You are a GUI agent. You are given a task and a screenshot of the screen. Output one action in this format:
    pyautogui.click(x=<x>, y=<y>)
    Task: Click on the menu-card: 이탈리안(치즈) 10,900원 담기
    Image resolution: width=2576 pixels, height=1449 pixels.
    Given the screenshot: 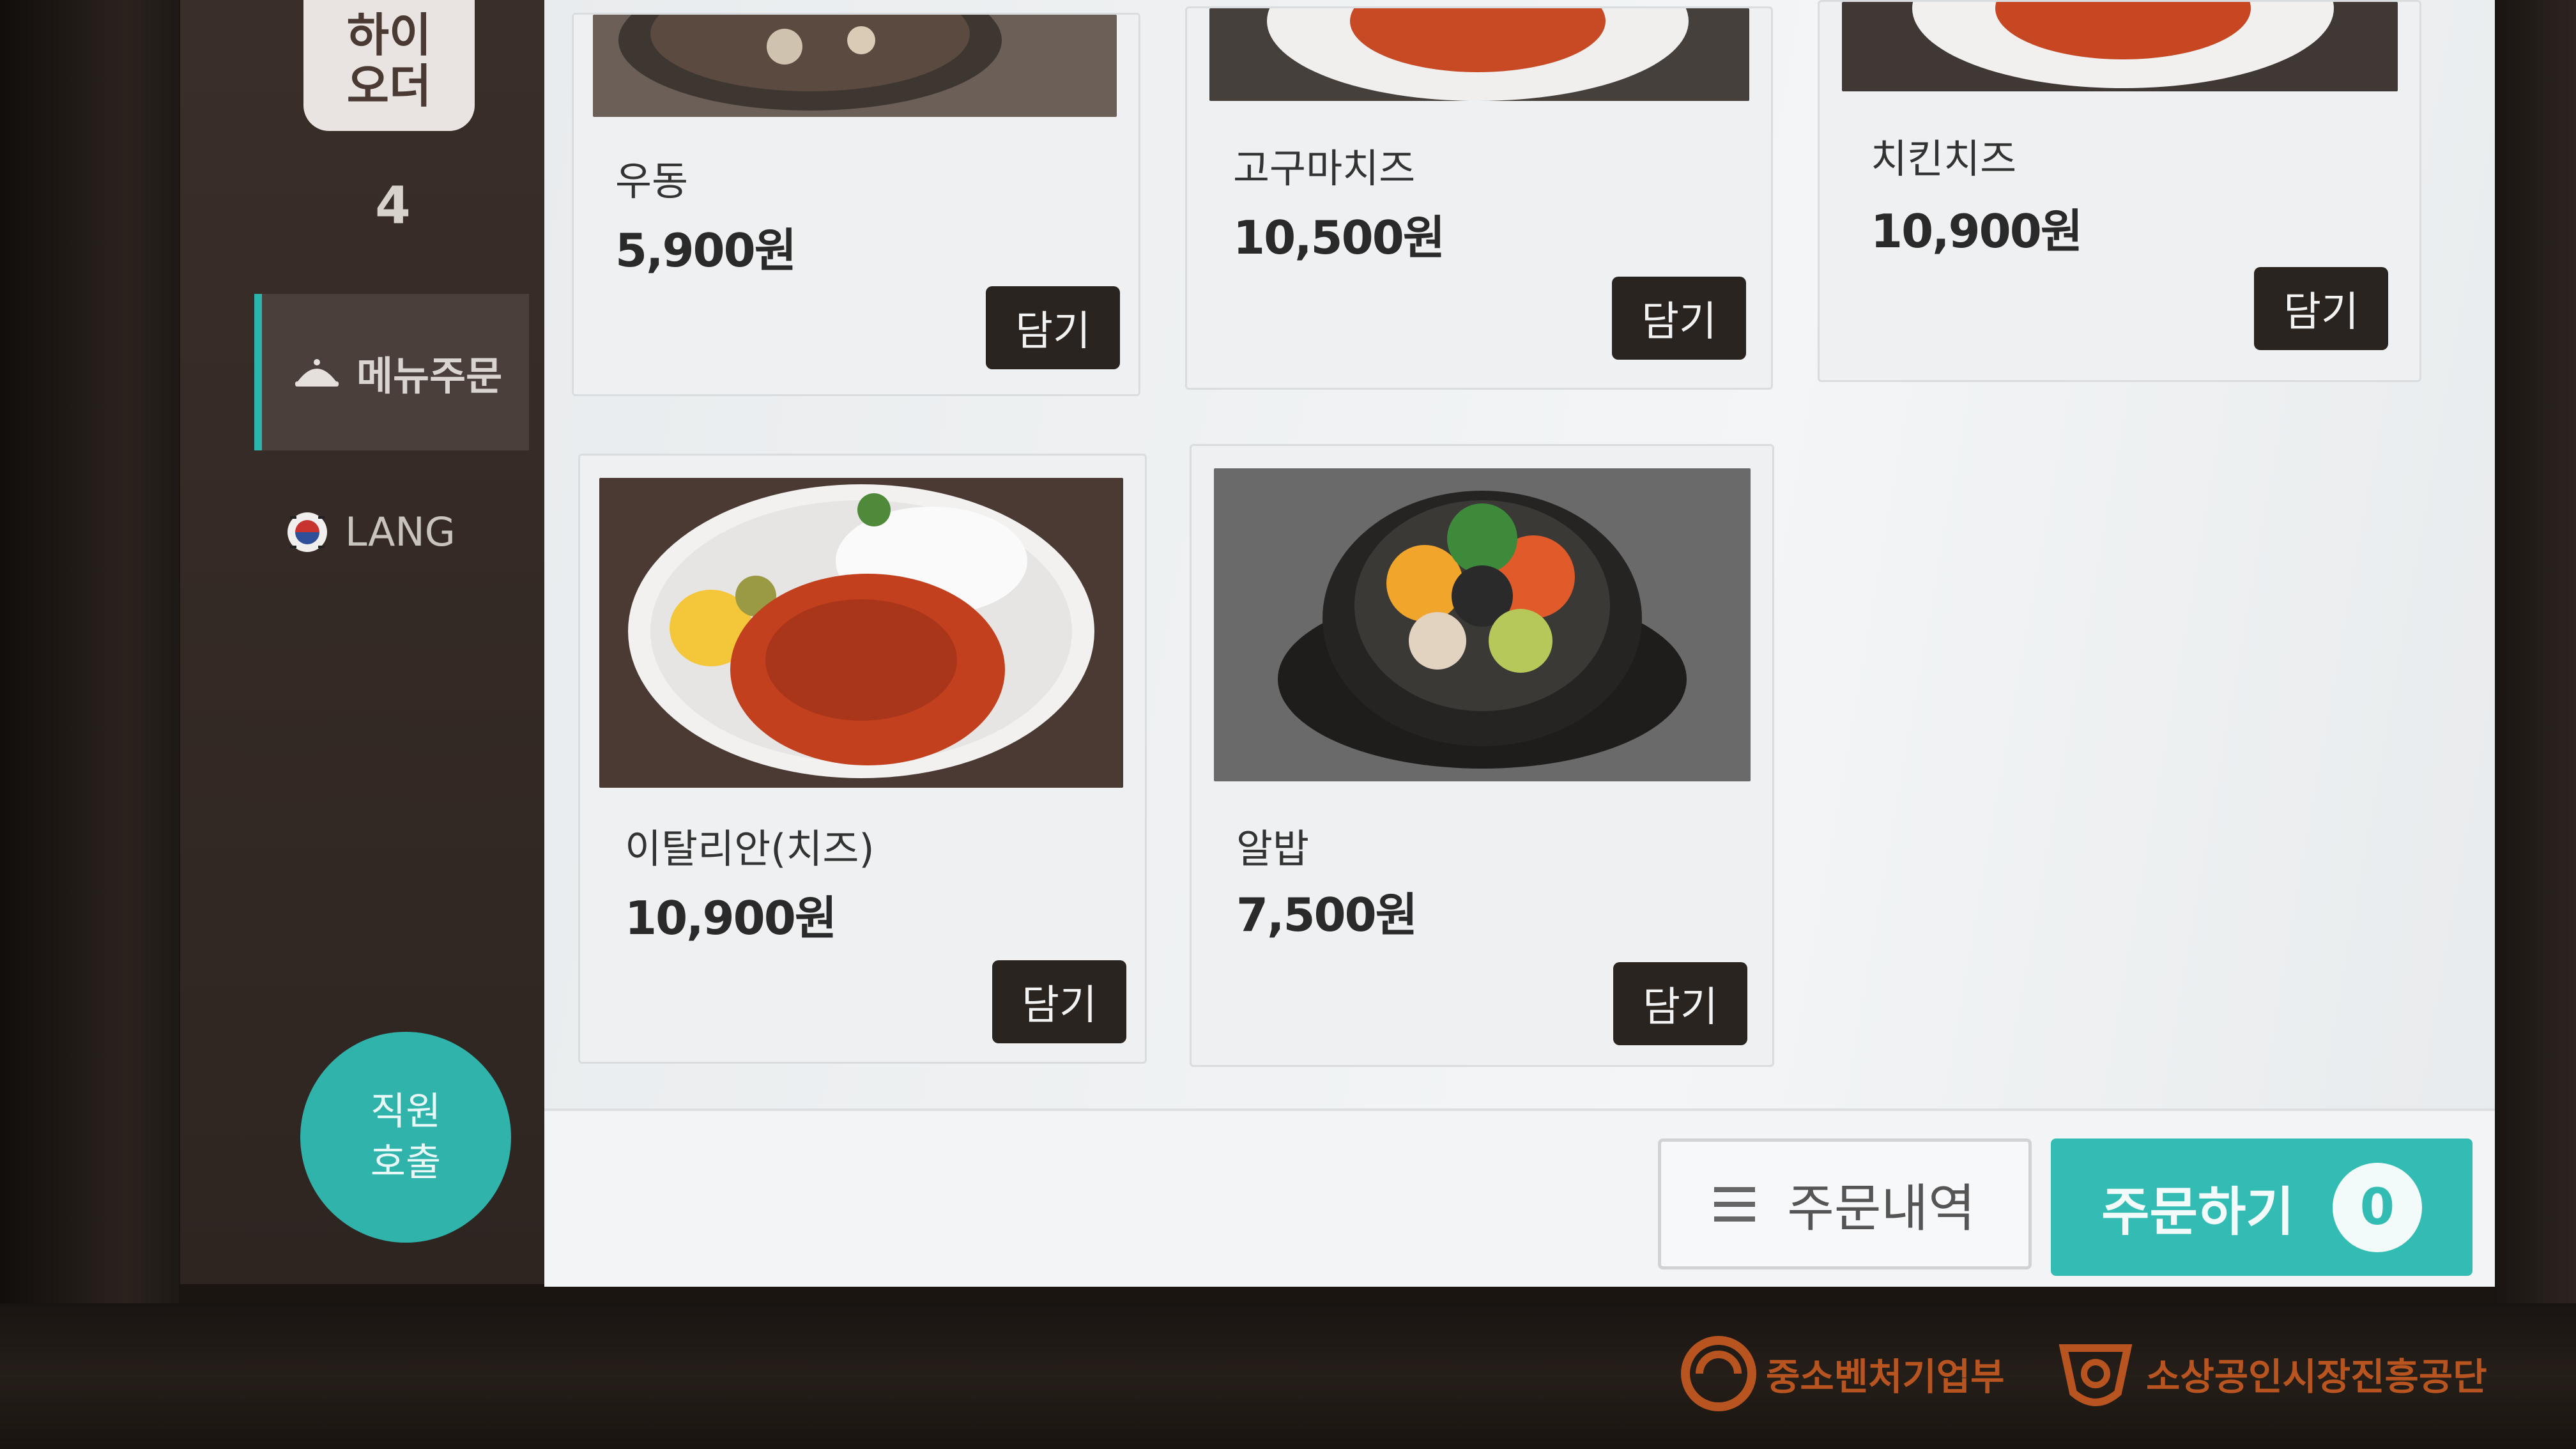 What is the action you would take?
    pyautogui.click(x=862, y=759)
    